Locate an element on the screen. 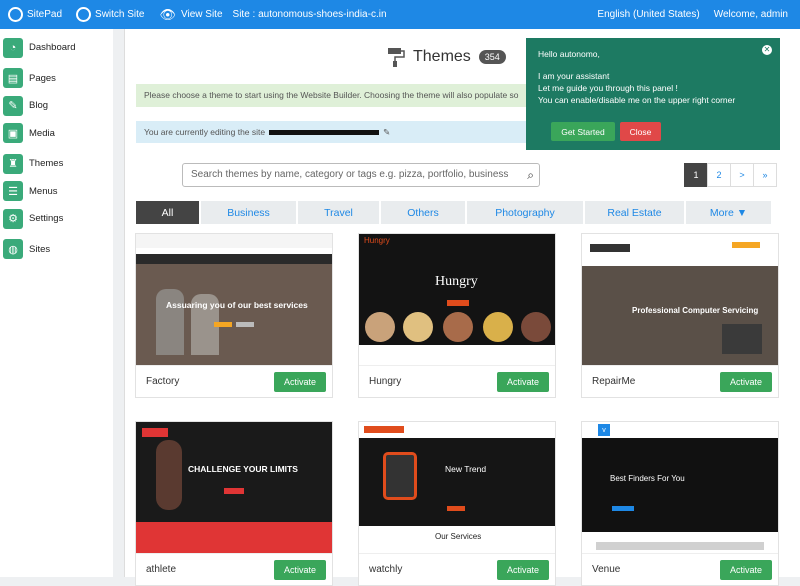  theme-name: Venue is located at coordinates (606, 569).